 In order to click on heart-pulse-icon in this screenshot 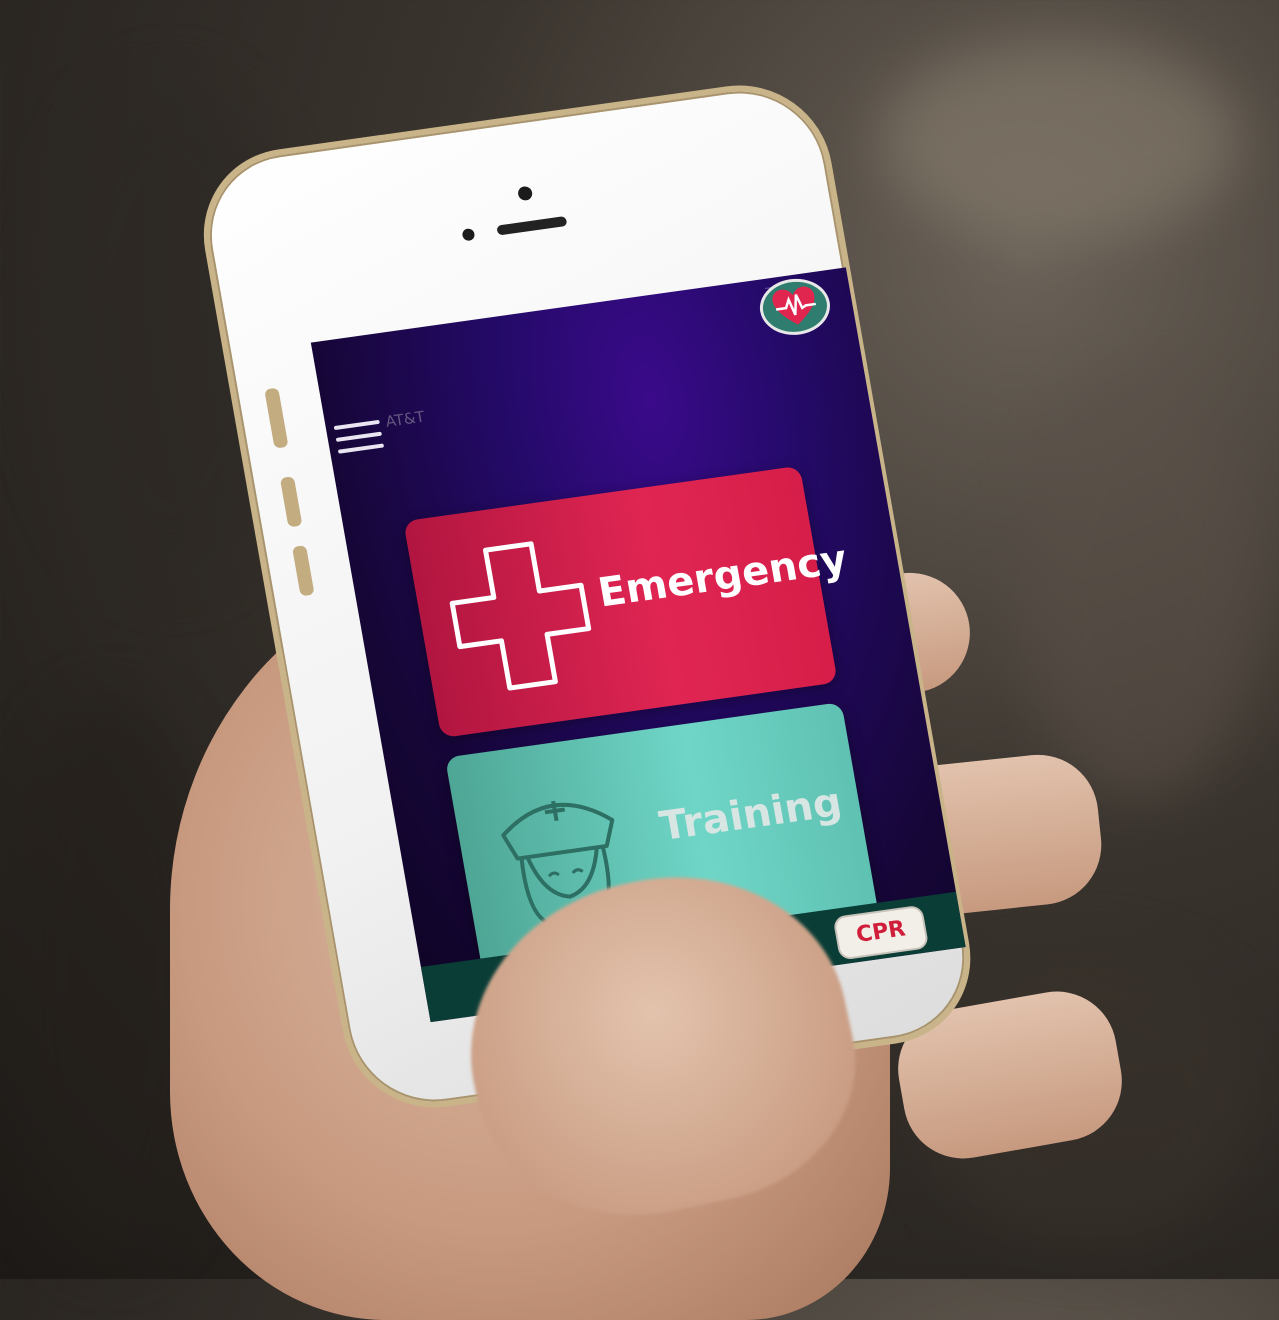, I will do `click(794, 305)`.